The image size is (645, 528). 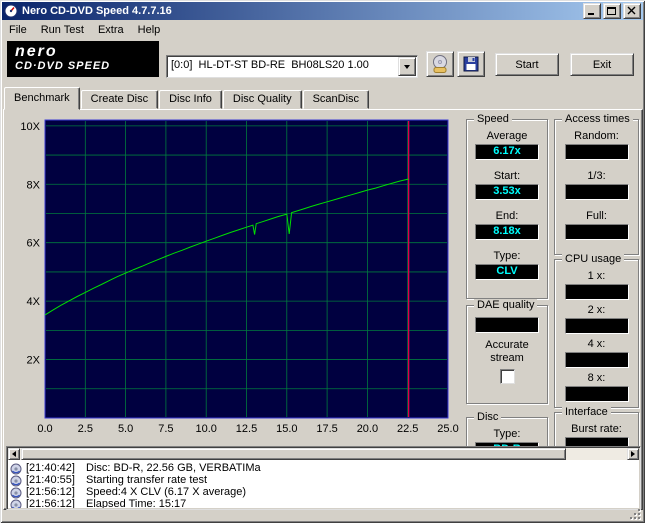 What do you see at coordinates (50, 467) in the screenshot?
I see `log-timestamp: [21:40:42]` at bounding box center [50, 467].